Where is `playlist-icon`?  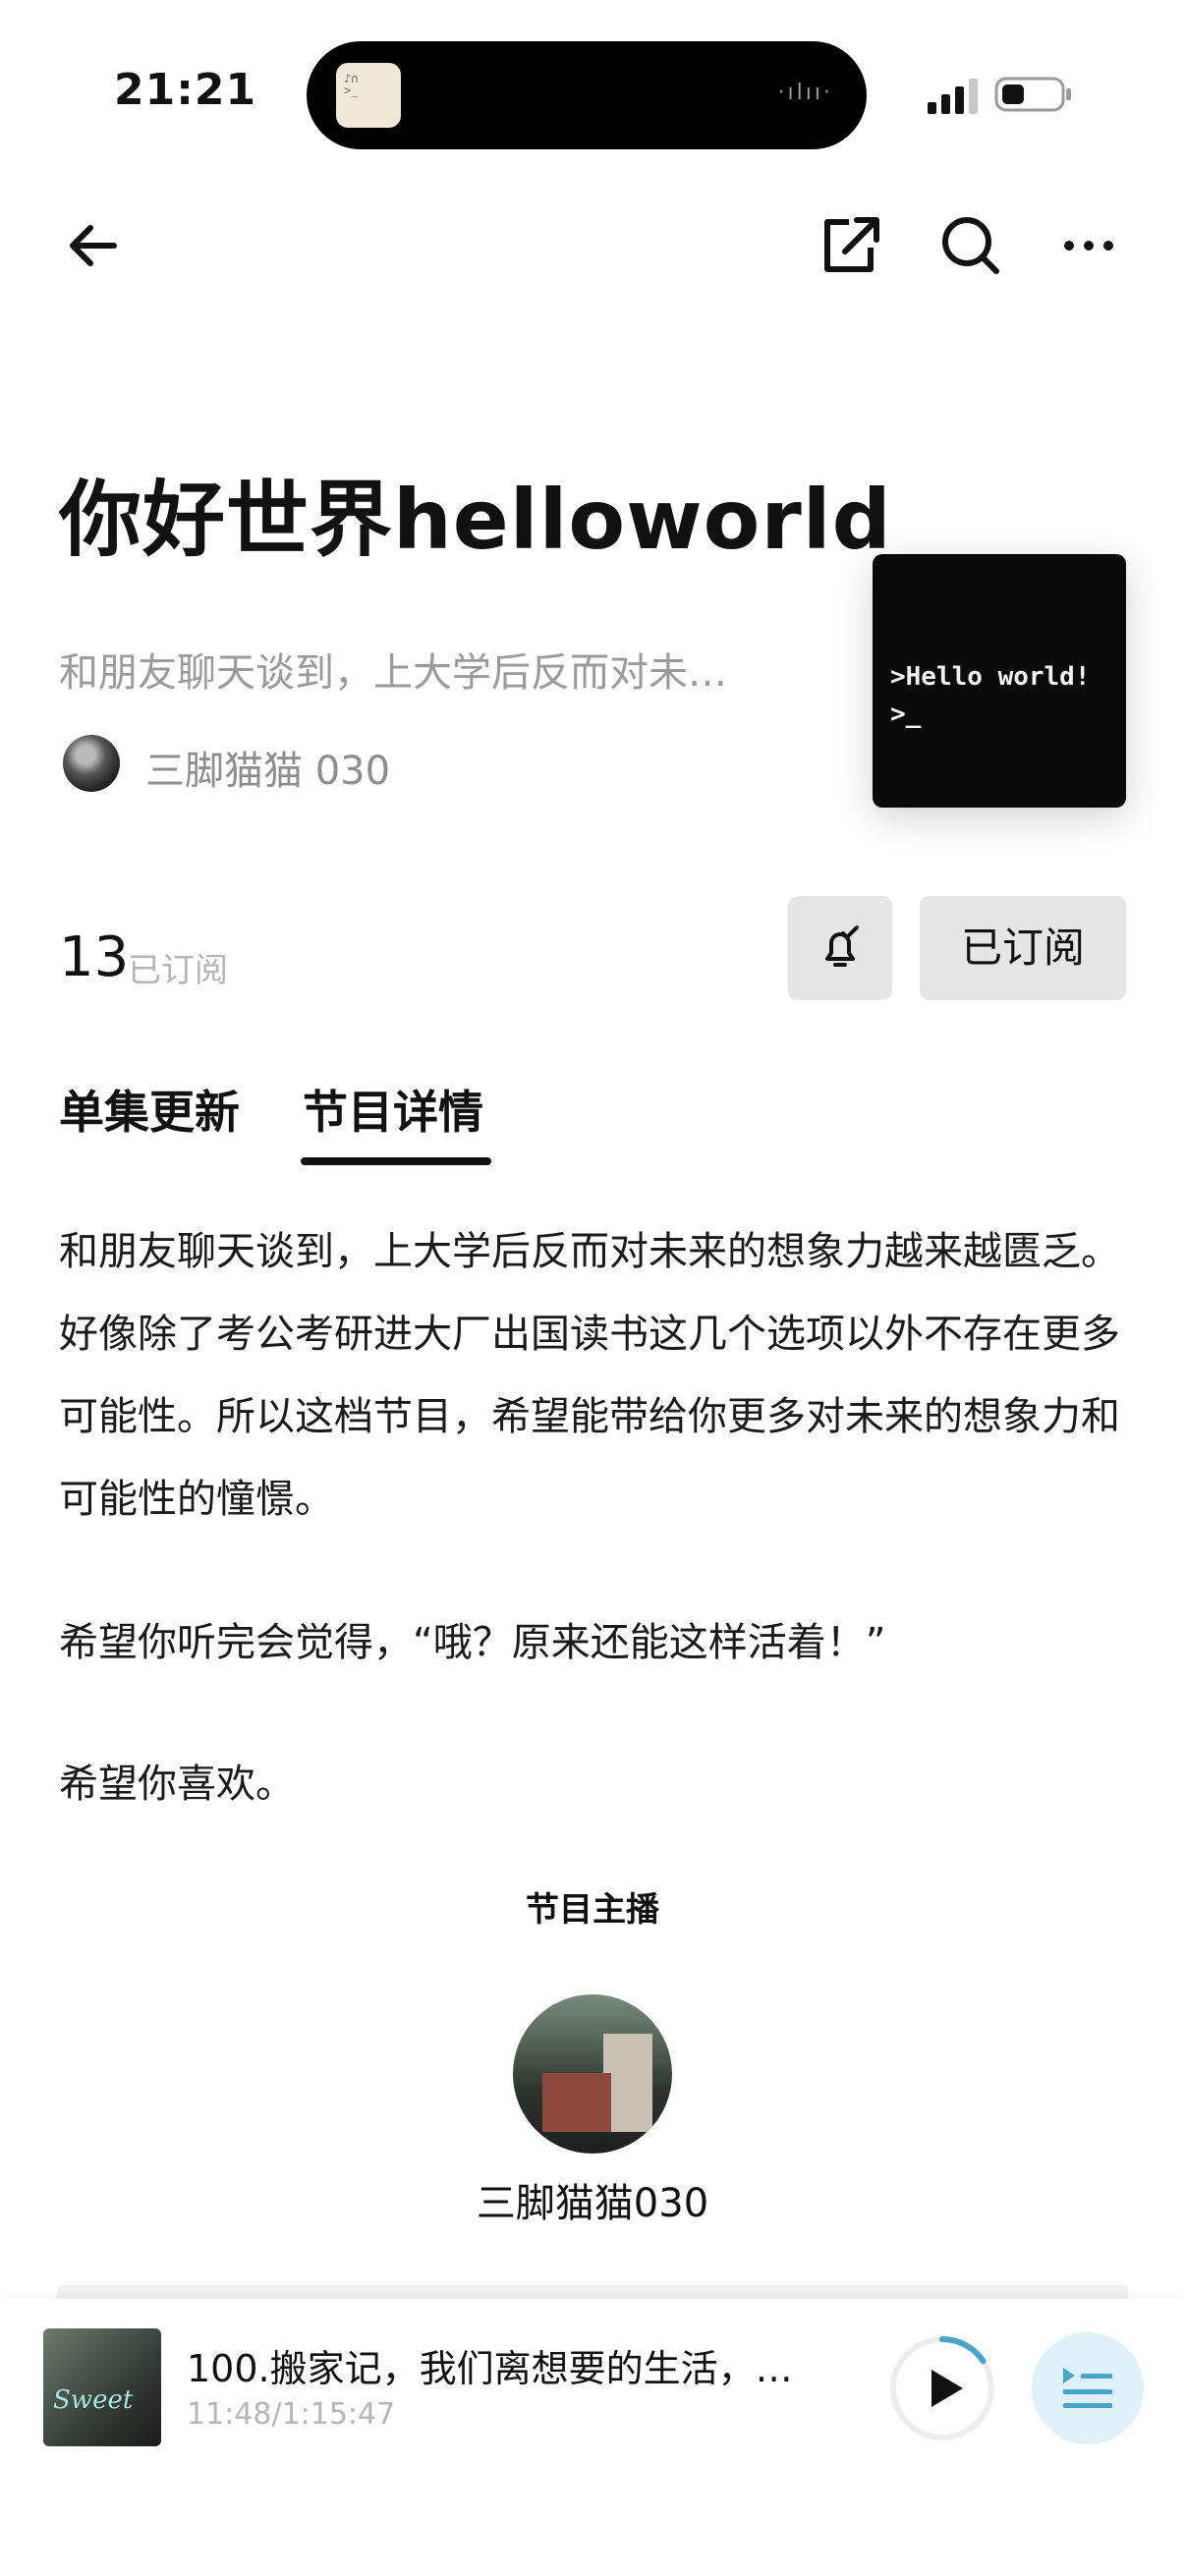
playlist-icon is located at coordinates (1088, 2388).